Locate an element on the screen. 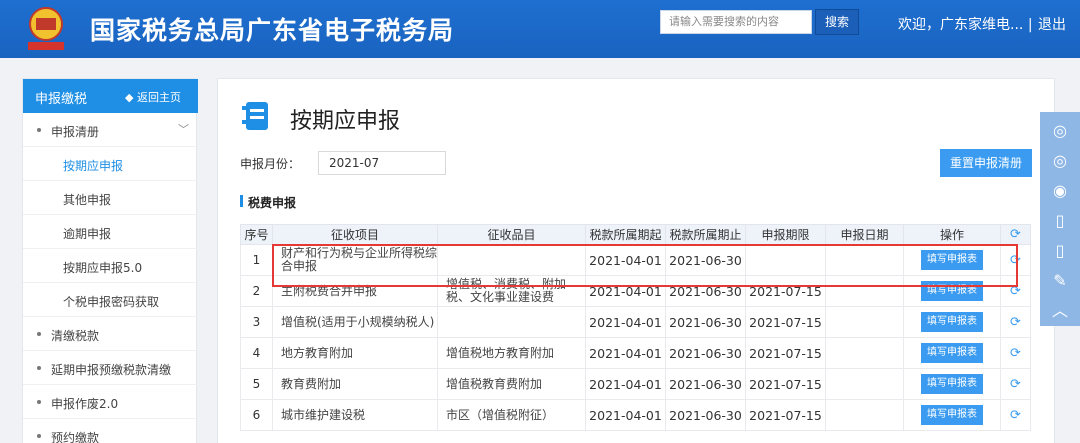 The height and width of the screenshot is (443, 1080). declaration-icon is located at coordinates (255, 116).